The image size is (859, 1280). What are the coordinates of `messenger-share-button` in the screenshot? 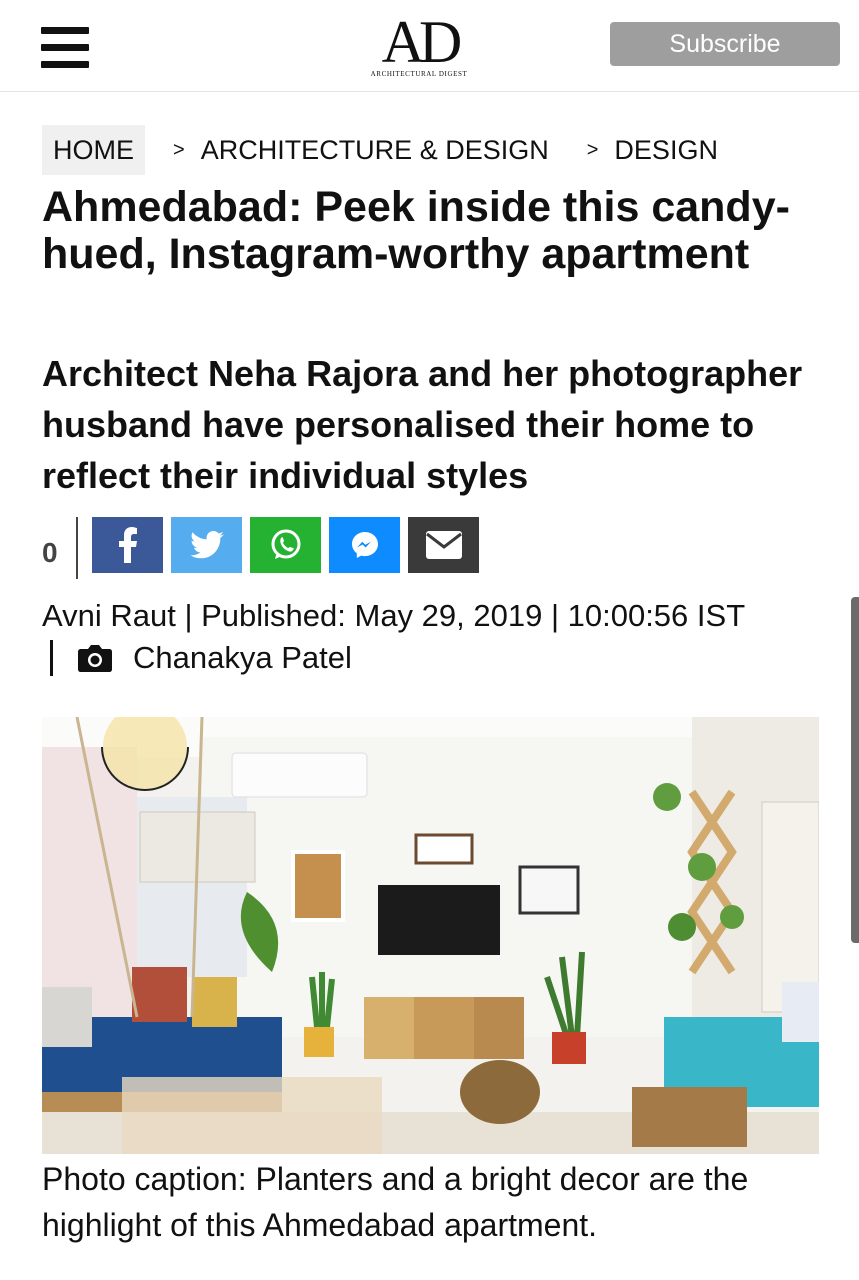 It's located at (364, 545).